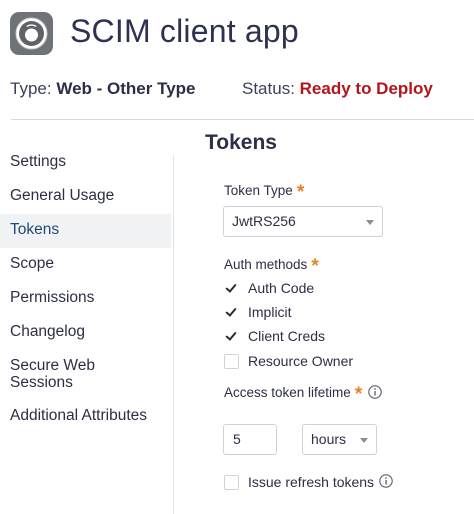  I want to click on issue-refresh-tokens-option: Issue refresh tokens, so click(308, 482).